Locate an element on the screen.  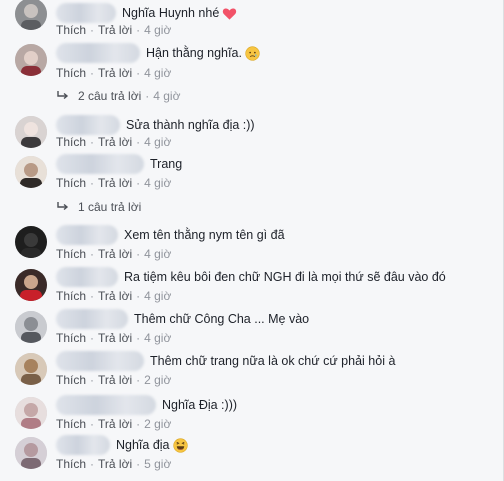
laughing-emoji is located at coordinates (180, 445).